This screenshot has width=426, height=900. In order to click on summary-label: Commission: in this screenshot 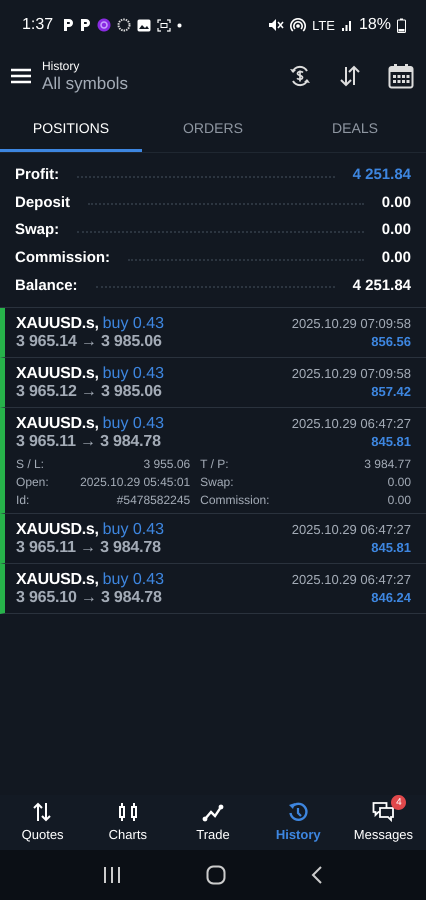, I will do `click(62, 257)`.